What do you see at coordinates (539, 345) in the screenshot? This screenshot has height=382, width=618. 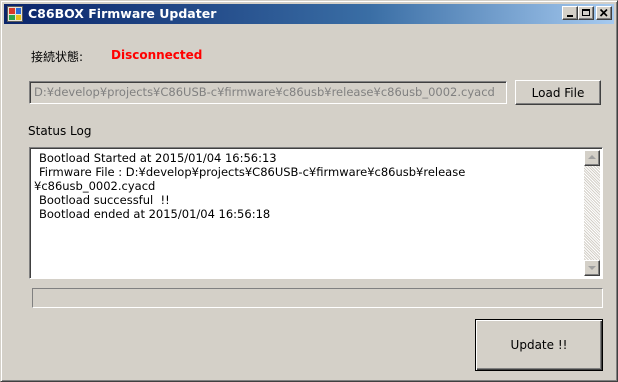 I see `update-button: Update !!` at bounding box center [539, 345].